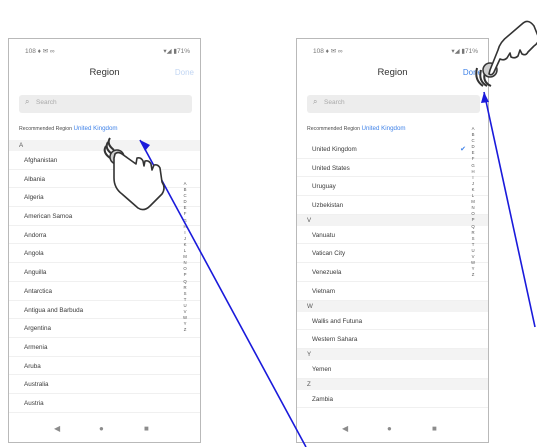  I want to click on list-item-label: Anguilla, so click(35, 273).